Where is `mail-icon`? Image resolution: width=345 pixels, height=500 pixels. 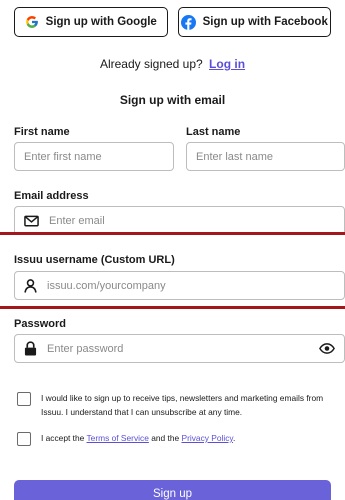
mail-icon is located at coordinates (31, 220).